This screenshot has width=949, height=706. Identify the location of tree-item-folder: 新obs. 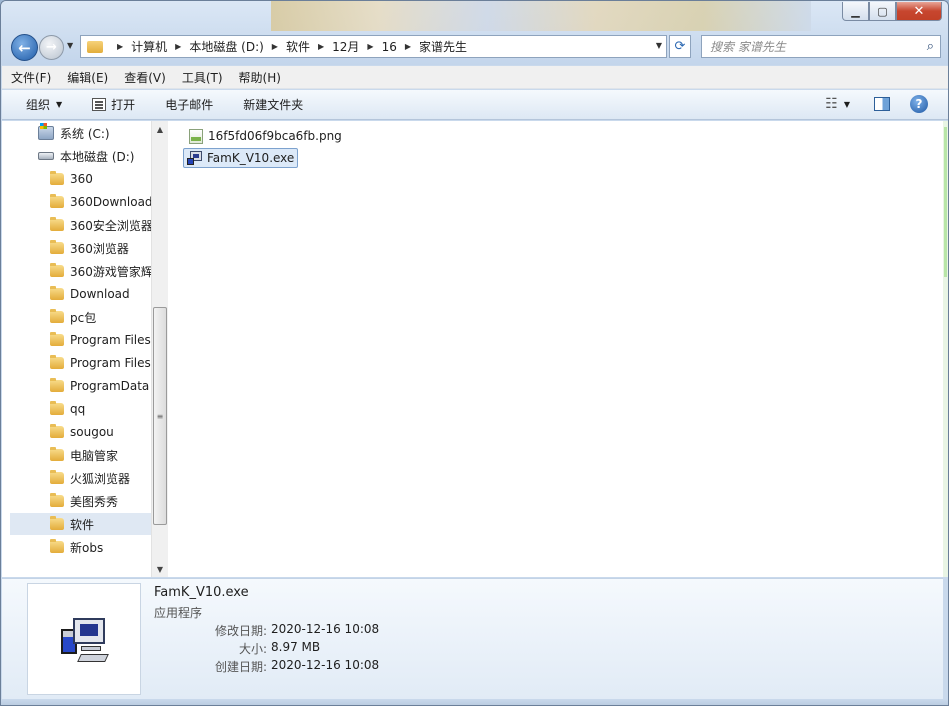
(76, 547).